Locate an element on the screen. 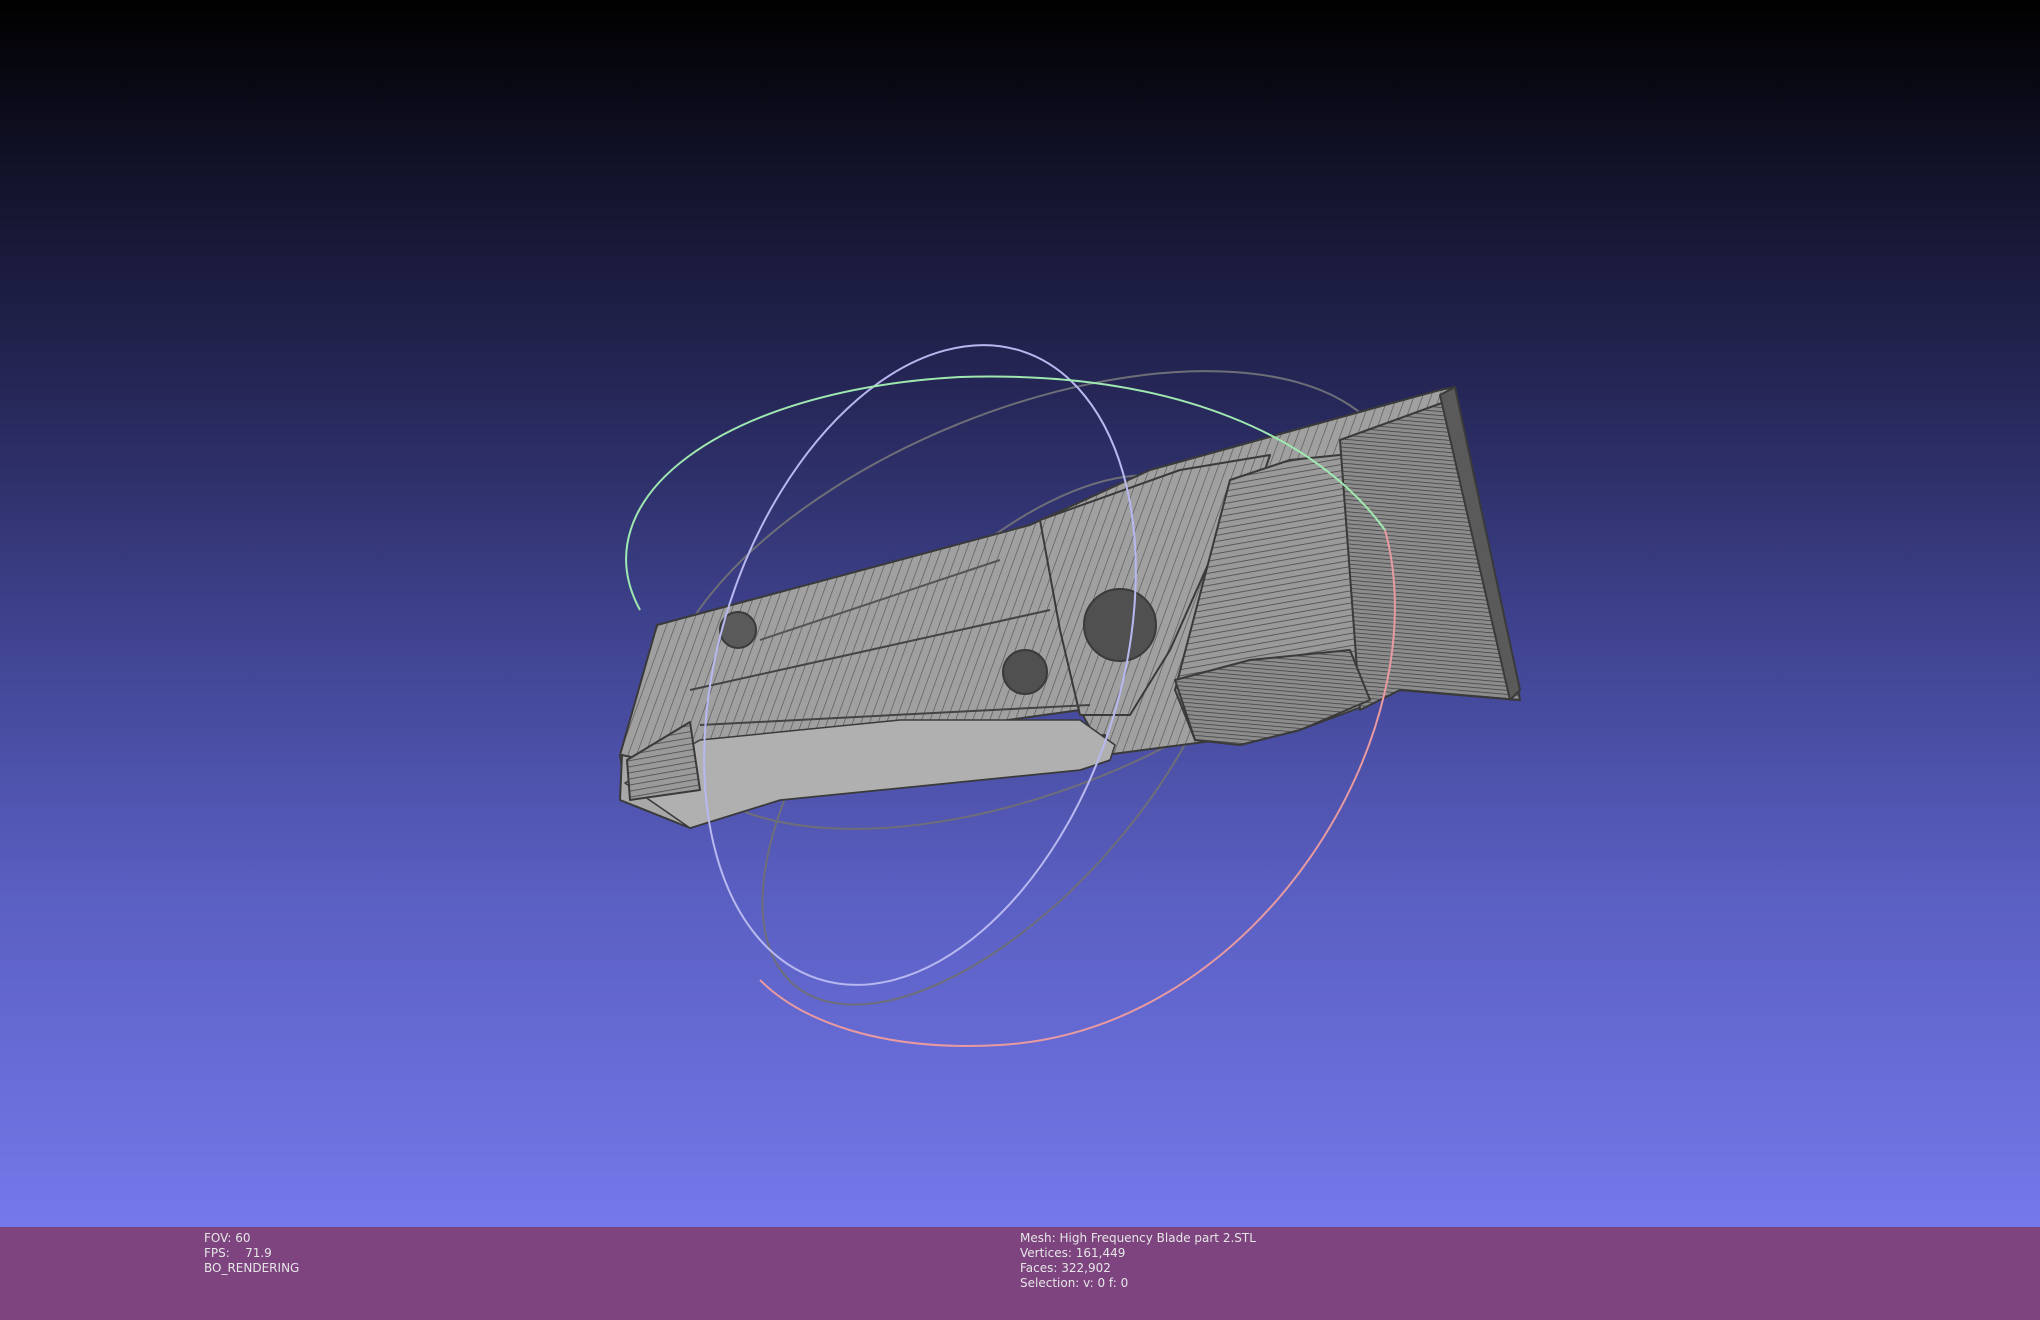 The height and width of the screenshot is (1320, 2040). render-mode: BO_RENDERING is located at coordinates (252, 1268).